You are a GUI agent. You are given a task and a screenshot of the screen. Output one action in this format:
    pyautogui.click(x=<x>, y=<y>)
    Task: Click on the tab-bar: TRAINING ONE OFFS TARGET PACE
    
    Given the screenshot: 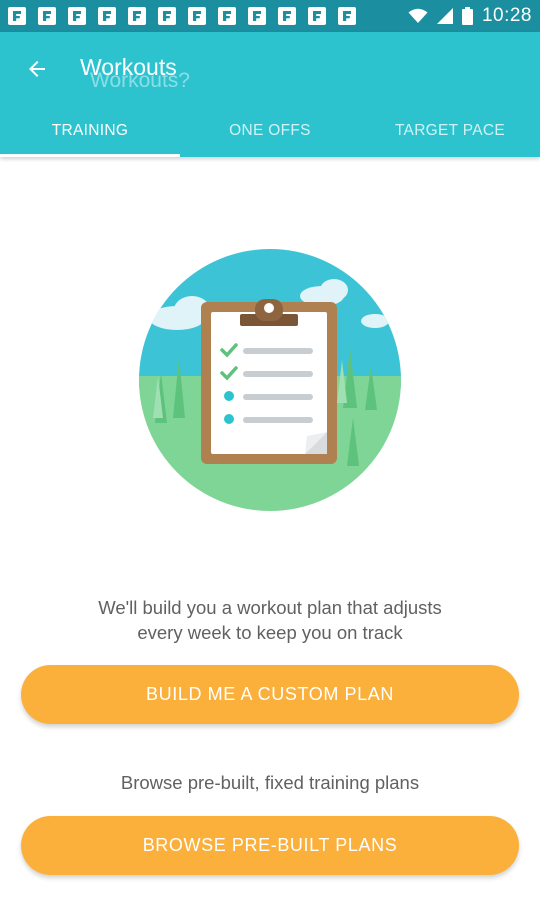 What is the action you would take?
    pyautogui.click(x=270, y=135)
    